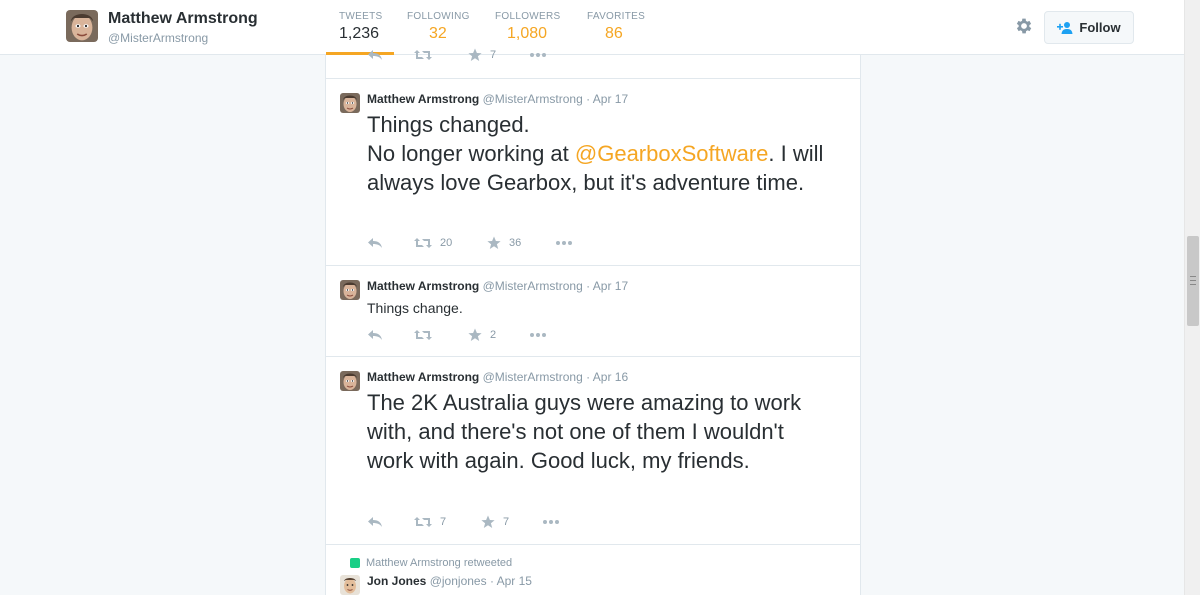 This screenshot has height=595, width=1200. Describe the element at coordinates (511, 581) in the screenshot. I see `tweet-date: · Apr 15` at that location.